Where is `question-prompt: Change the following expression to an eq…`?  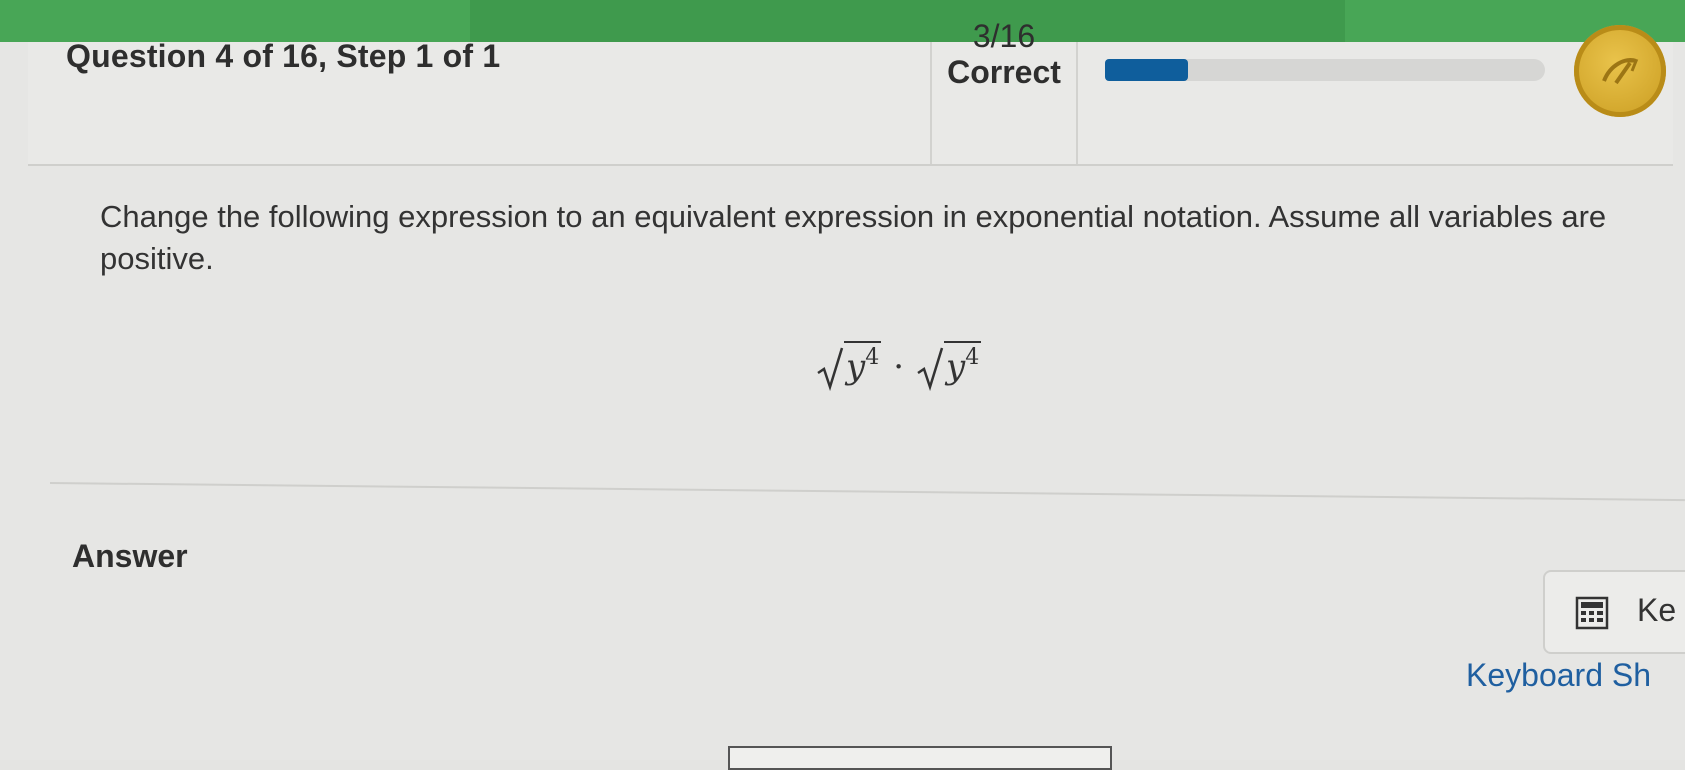
question-prompt: Change the following expression to an eq… is located at coordinates (853, 237).